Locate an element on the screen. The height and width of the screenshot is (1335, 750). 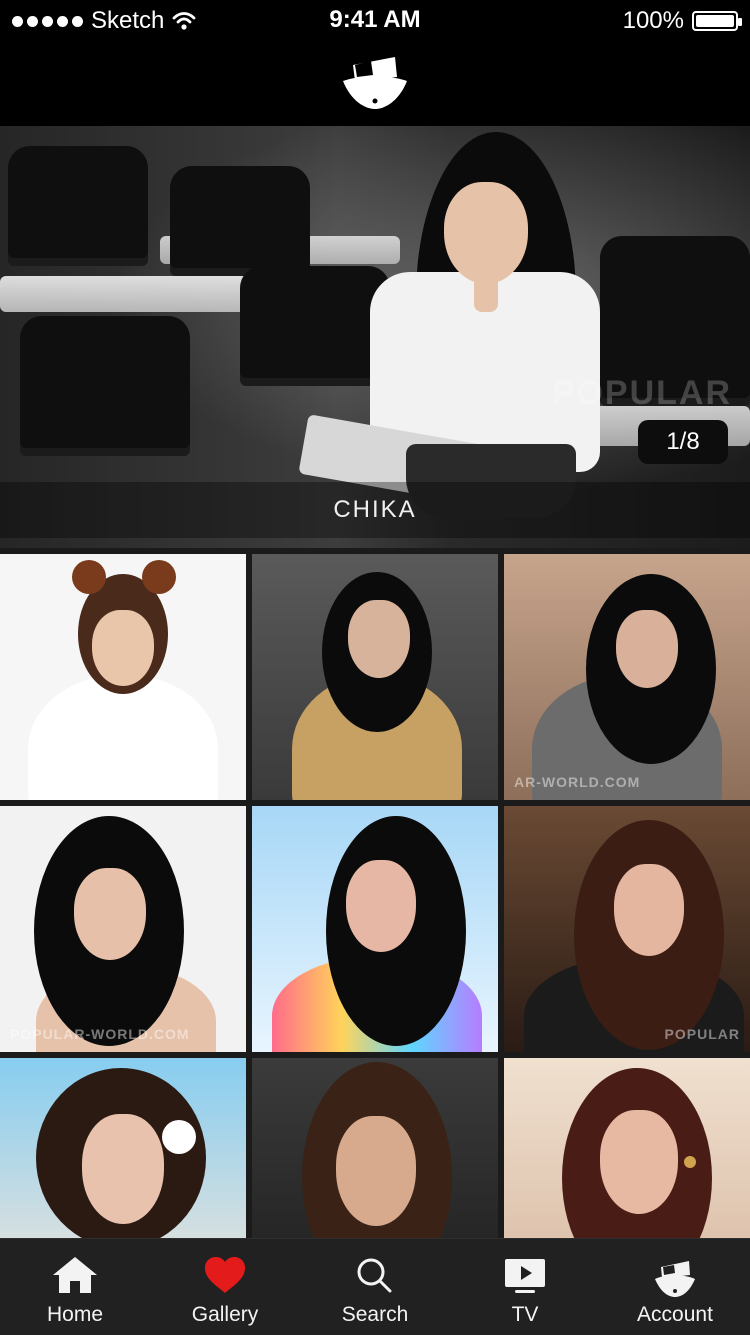
tab-label-tv: TV is located at coordinates (525, 1314).